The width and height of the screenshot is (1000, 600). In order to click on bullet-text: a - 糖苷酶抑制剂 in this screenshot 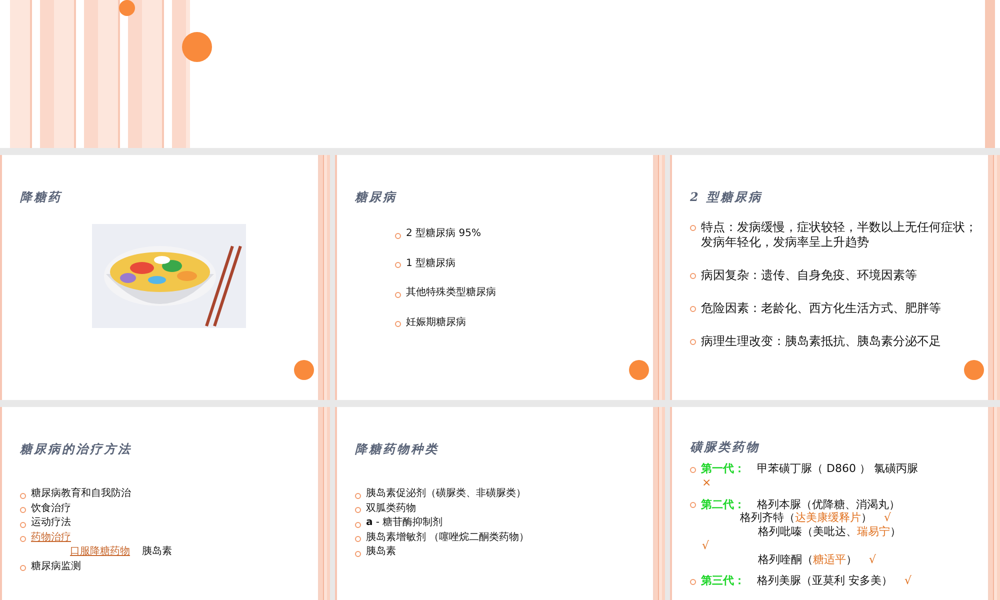, I will do `click(404, 523)`.